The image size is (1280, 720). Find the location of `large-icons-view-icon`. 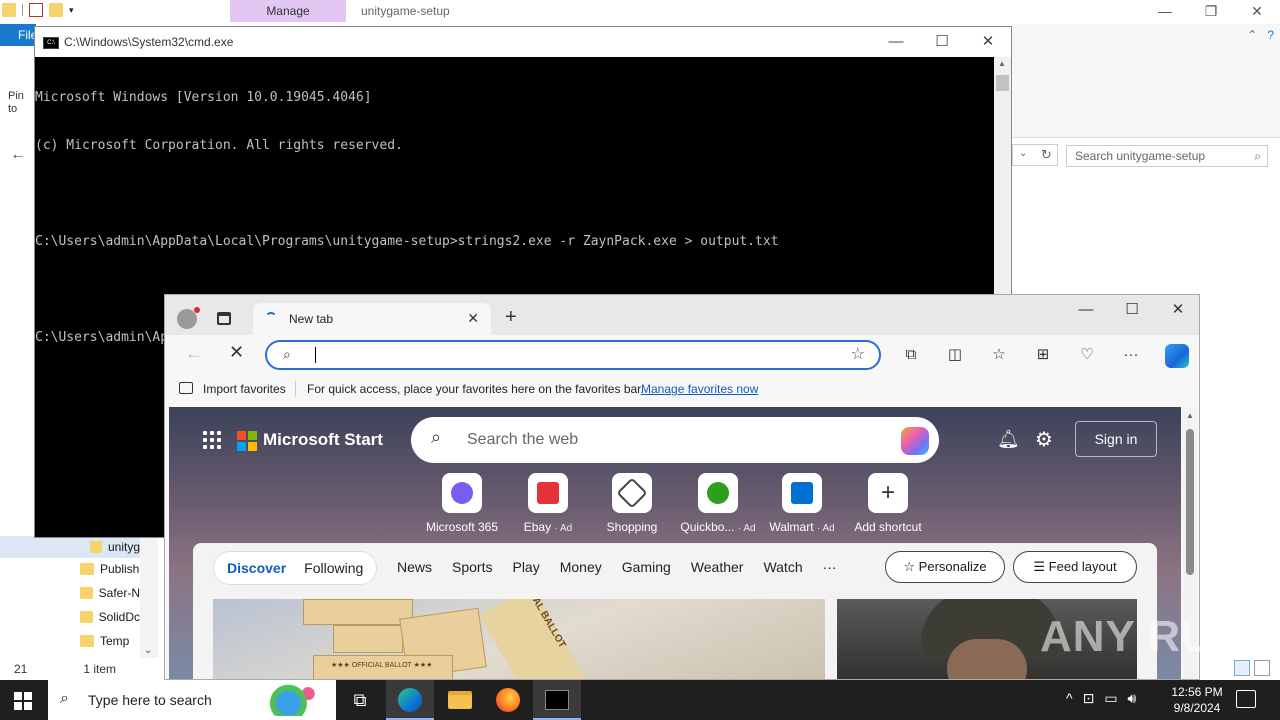

large-icons-view-icon is located at coordinates (1262, 668).